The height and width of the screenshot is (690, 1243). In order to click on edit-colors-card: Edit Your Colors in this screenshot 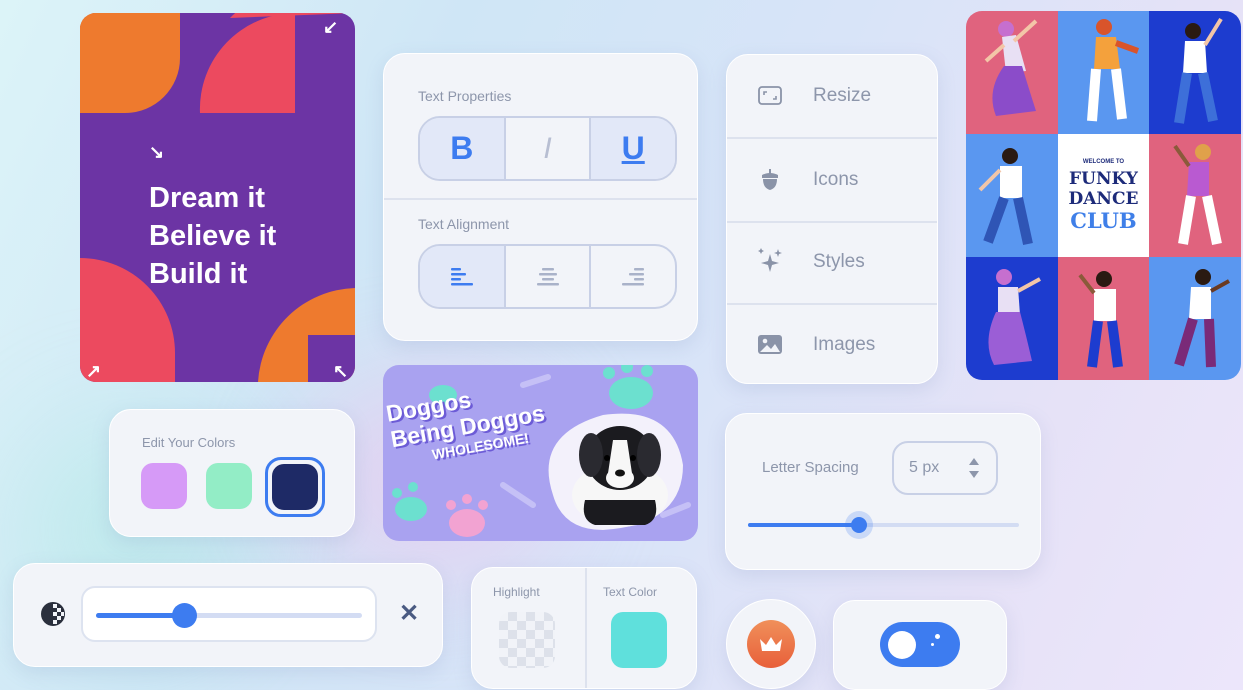, I will do `click(232, 473)`.